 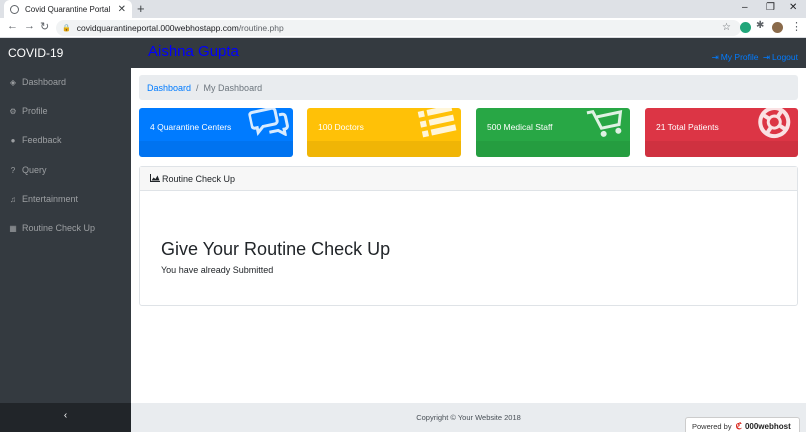 What do you see at coordinates (712, 426) in the screenshot?
I see `powered-by-label: Powered by` at bounding box center [712, 426].